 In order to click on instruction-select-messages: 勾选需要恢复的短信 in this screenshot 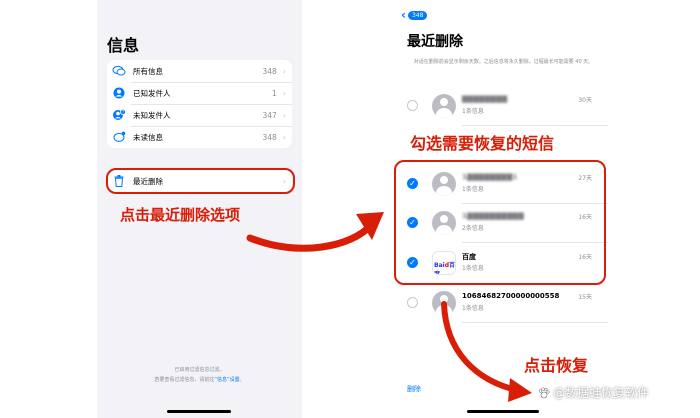, I will do `click(482, 143)`.